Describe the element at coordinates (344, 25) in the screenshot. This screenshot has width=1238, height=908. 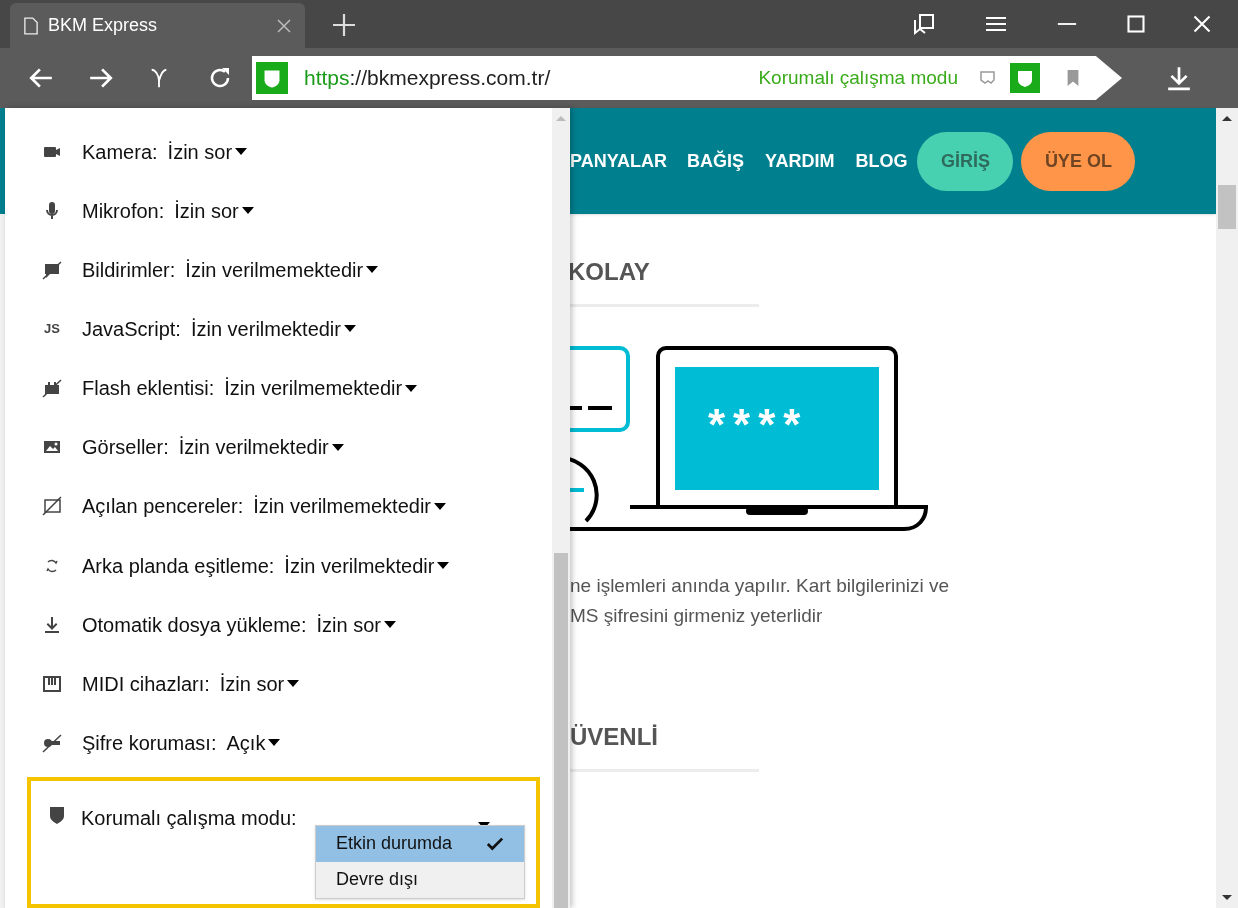
I see `new-tab-icon` at that location.